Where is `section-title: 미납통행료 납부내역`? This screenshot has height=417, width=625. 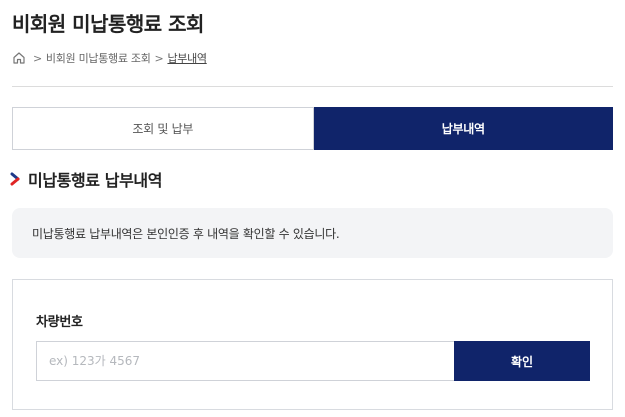 section-title: 미납통행료 납부내역 is located at coordinates (86, 179).